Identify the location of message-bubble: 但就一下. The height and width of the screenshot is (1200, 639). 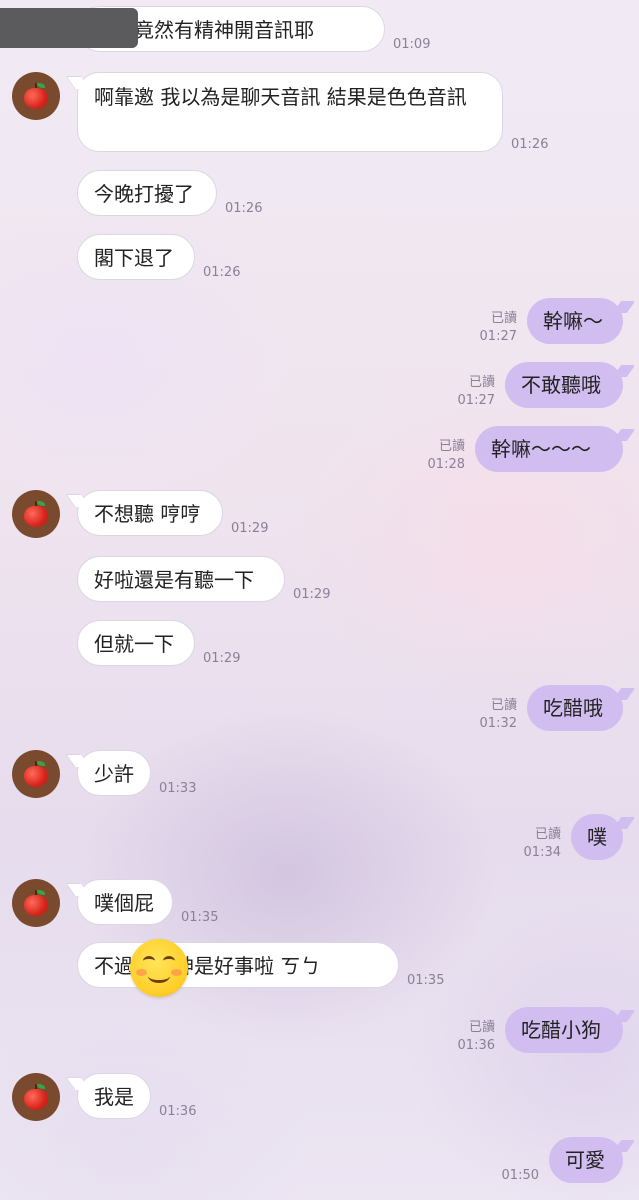
(136, 643).